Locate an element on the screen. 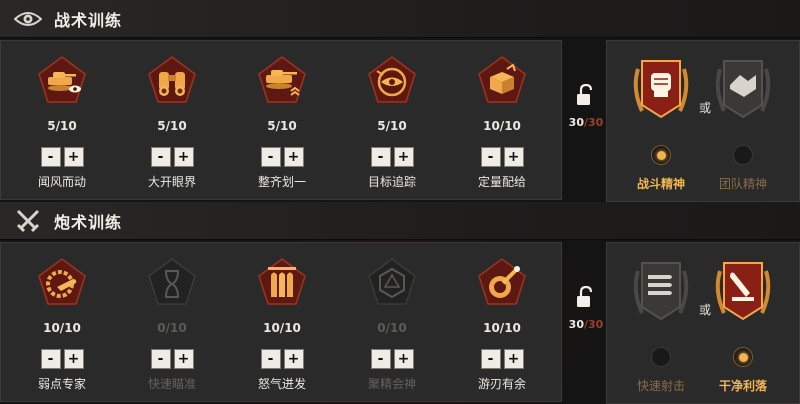 The width and height of the screenshot is (800, 404). hourglass-icon is located at coordinates (172, 281).